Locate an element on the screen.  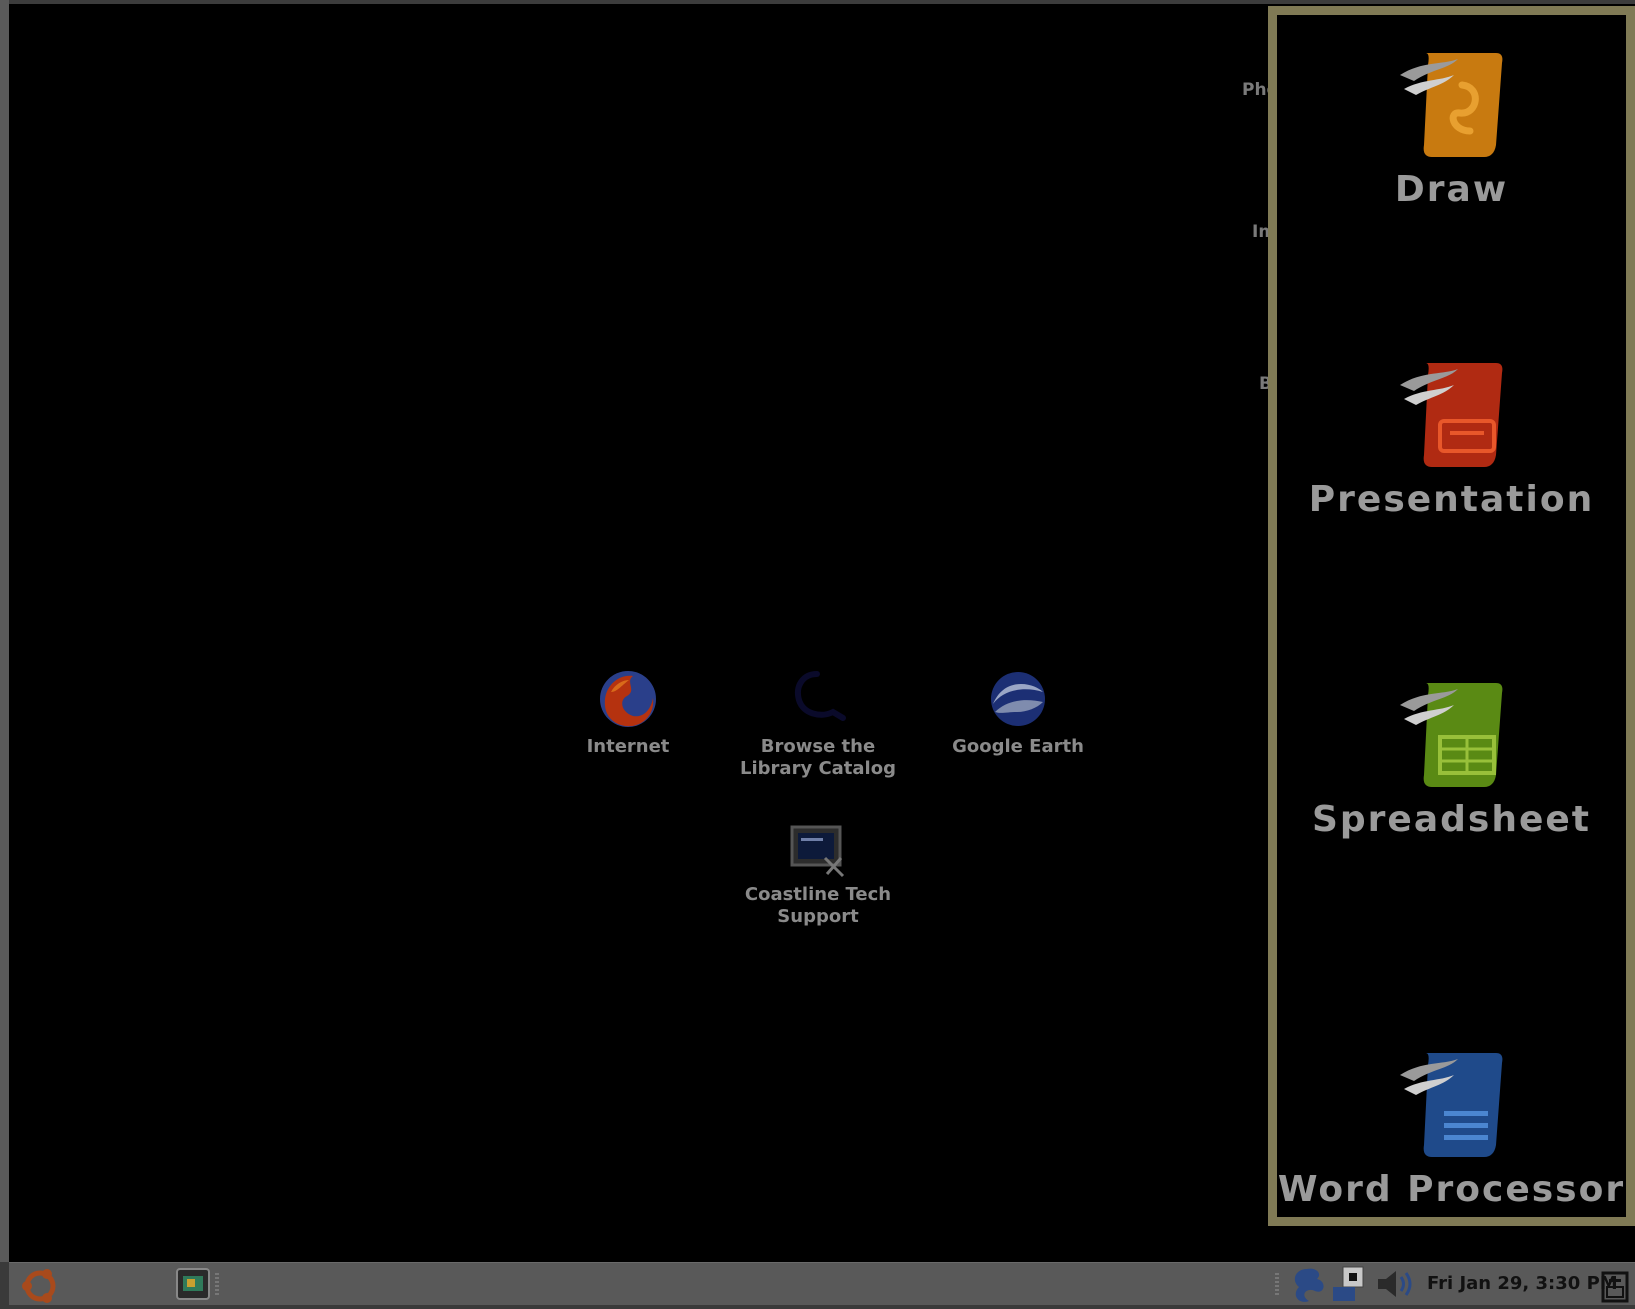
draw-icon is located at coordinates (1450, 105).